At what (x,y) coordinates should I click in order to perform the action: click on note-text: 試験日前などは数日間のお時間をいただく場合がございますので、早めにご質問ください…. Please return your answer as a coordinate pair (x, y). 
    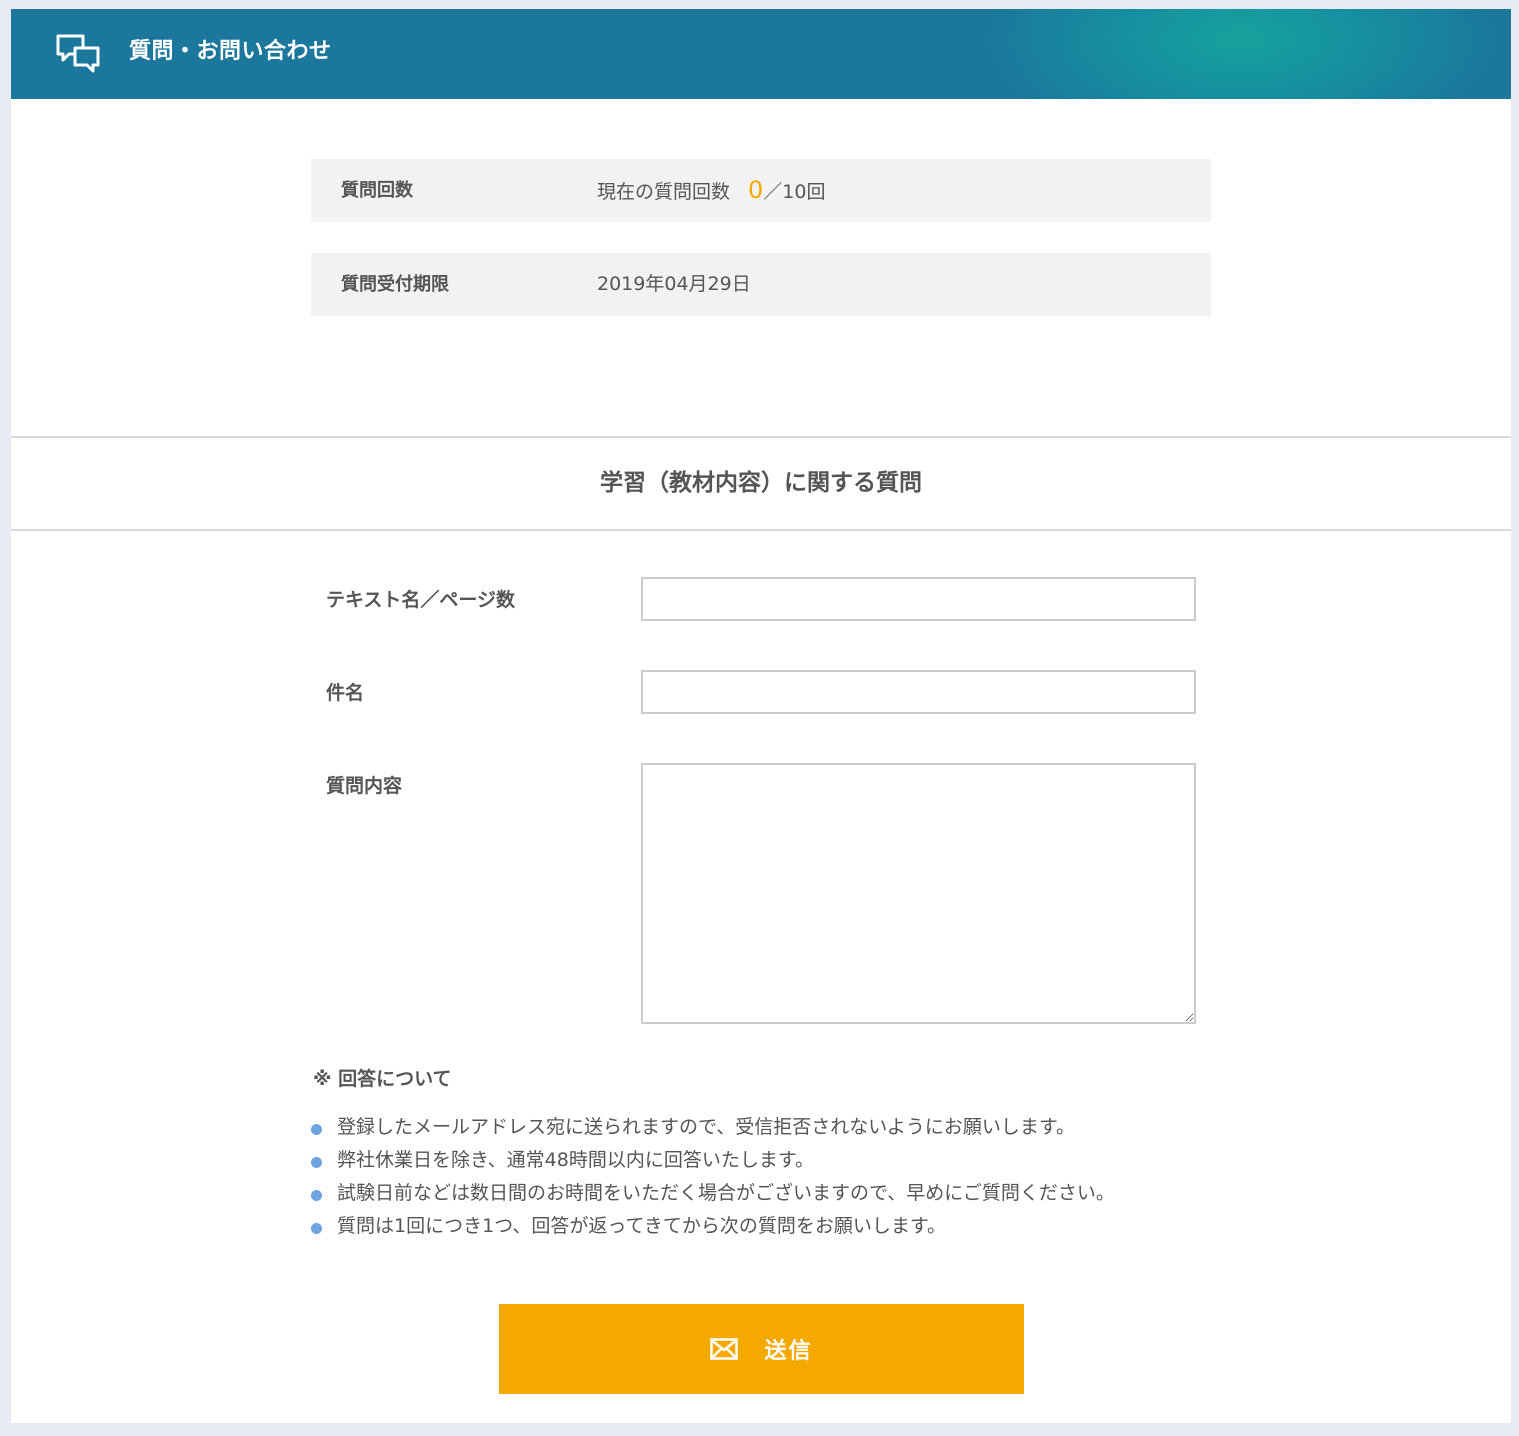
    Looking at the image, I should click on (726, 1193).